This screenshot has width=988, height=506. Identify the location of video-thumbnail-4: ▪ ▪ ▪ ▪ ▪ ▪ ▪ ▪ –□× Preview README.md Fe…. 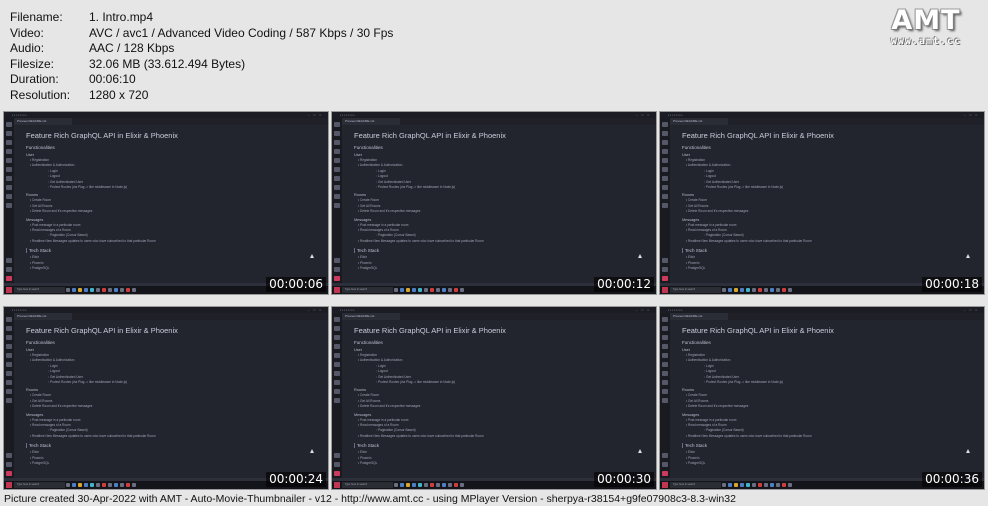
(166, 398).